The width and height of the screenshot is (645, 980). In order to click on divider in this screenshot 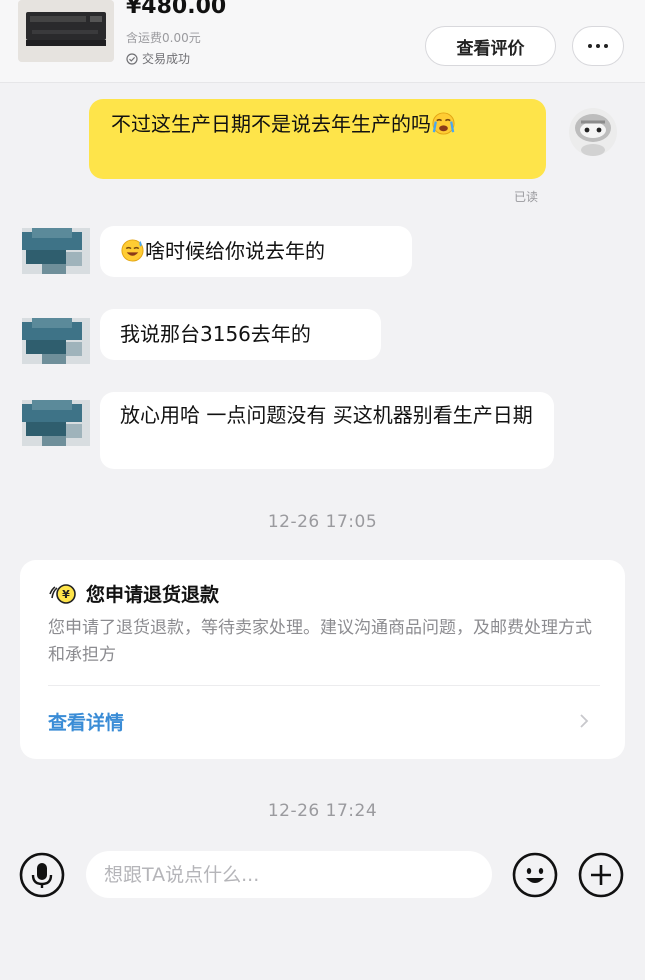, I will do `click(324, 685)`.